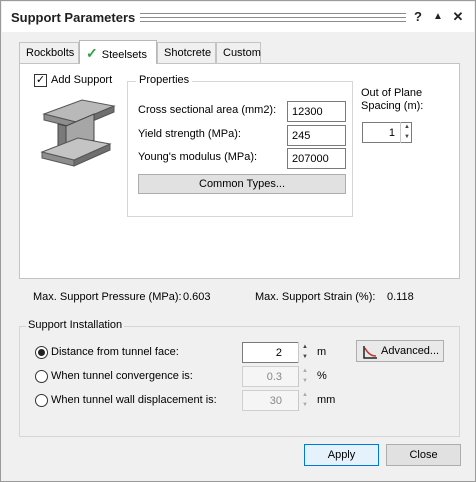 This screenshot has width=476, height=482. Describe the element at coordinates (341, 455) in the screenshot. I see `apply-button: Apply` at that location.